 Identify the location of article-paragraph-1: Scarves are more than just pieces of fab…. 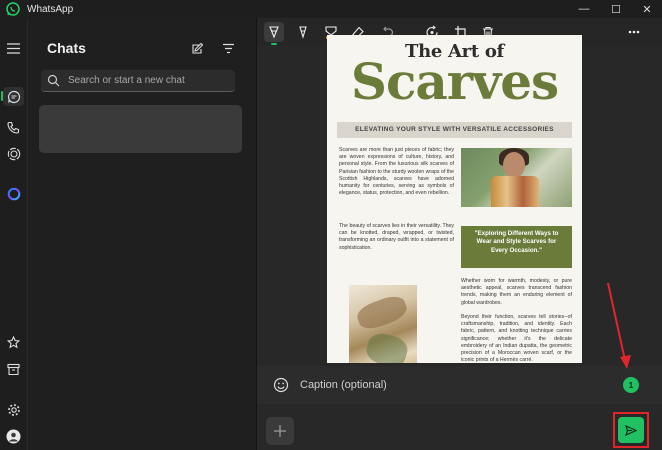
(396, 172).